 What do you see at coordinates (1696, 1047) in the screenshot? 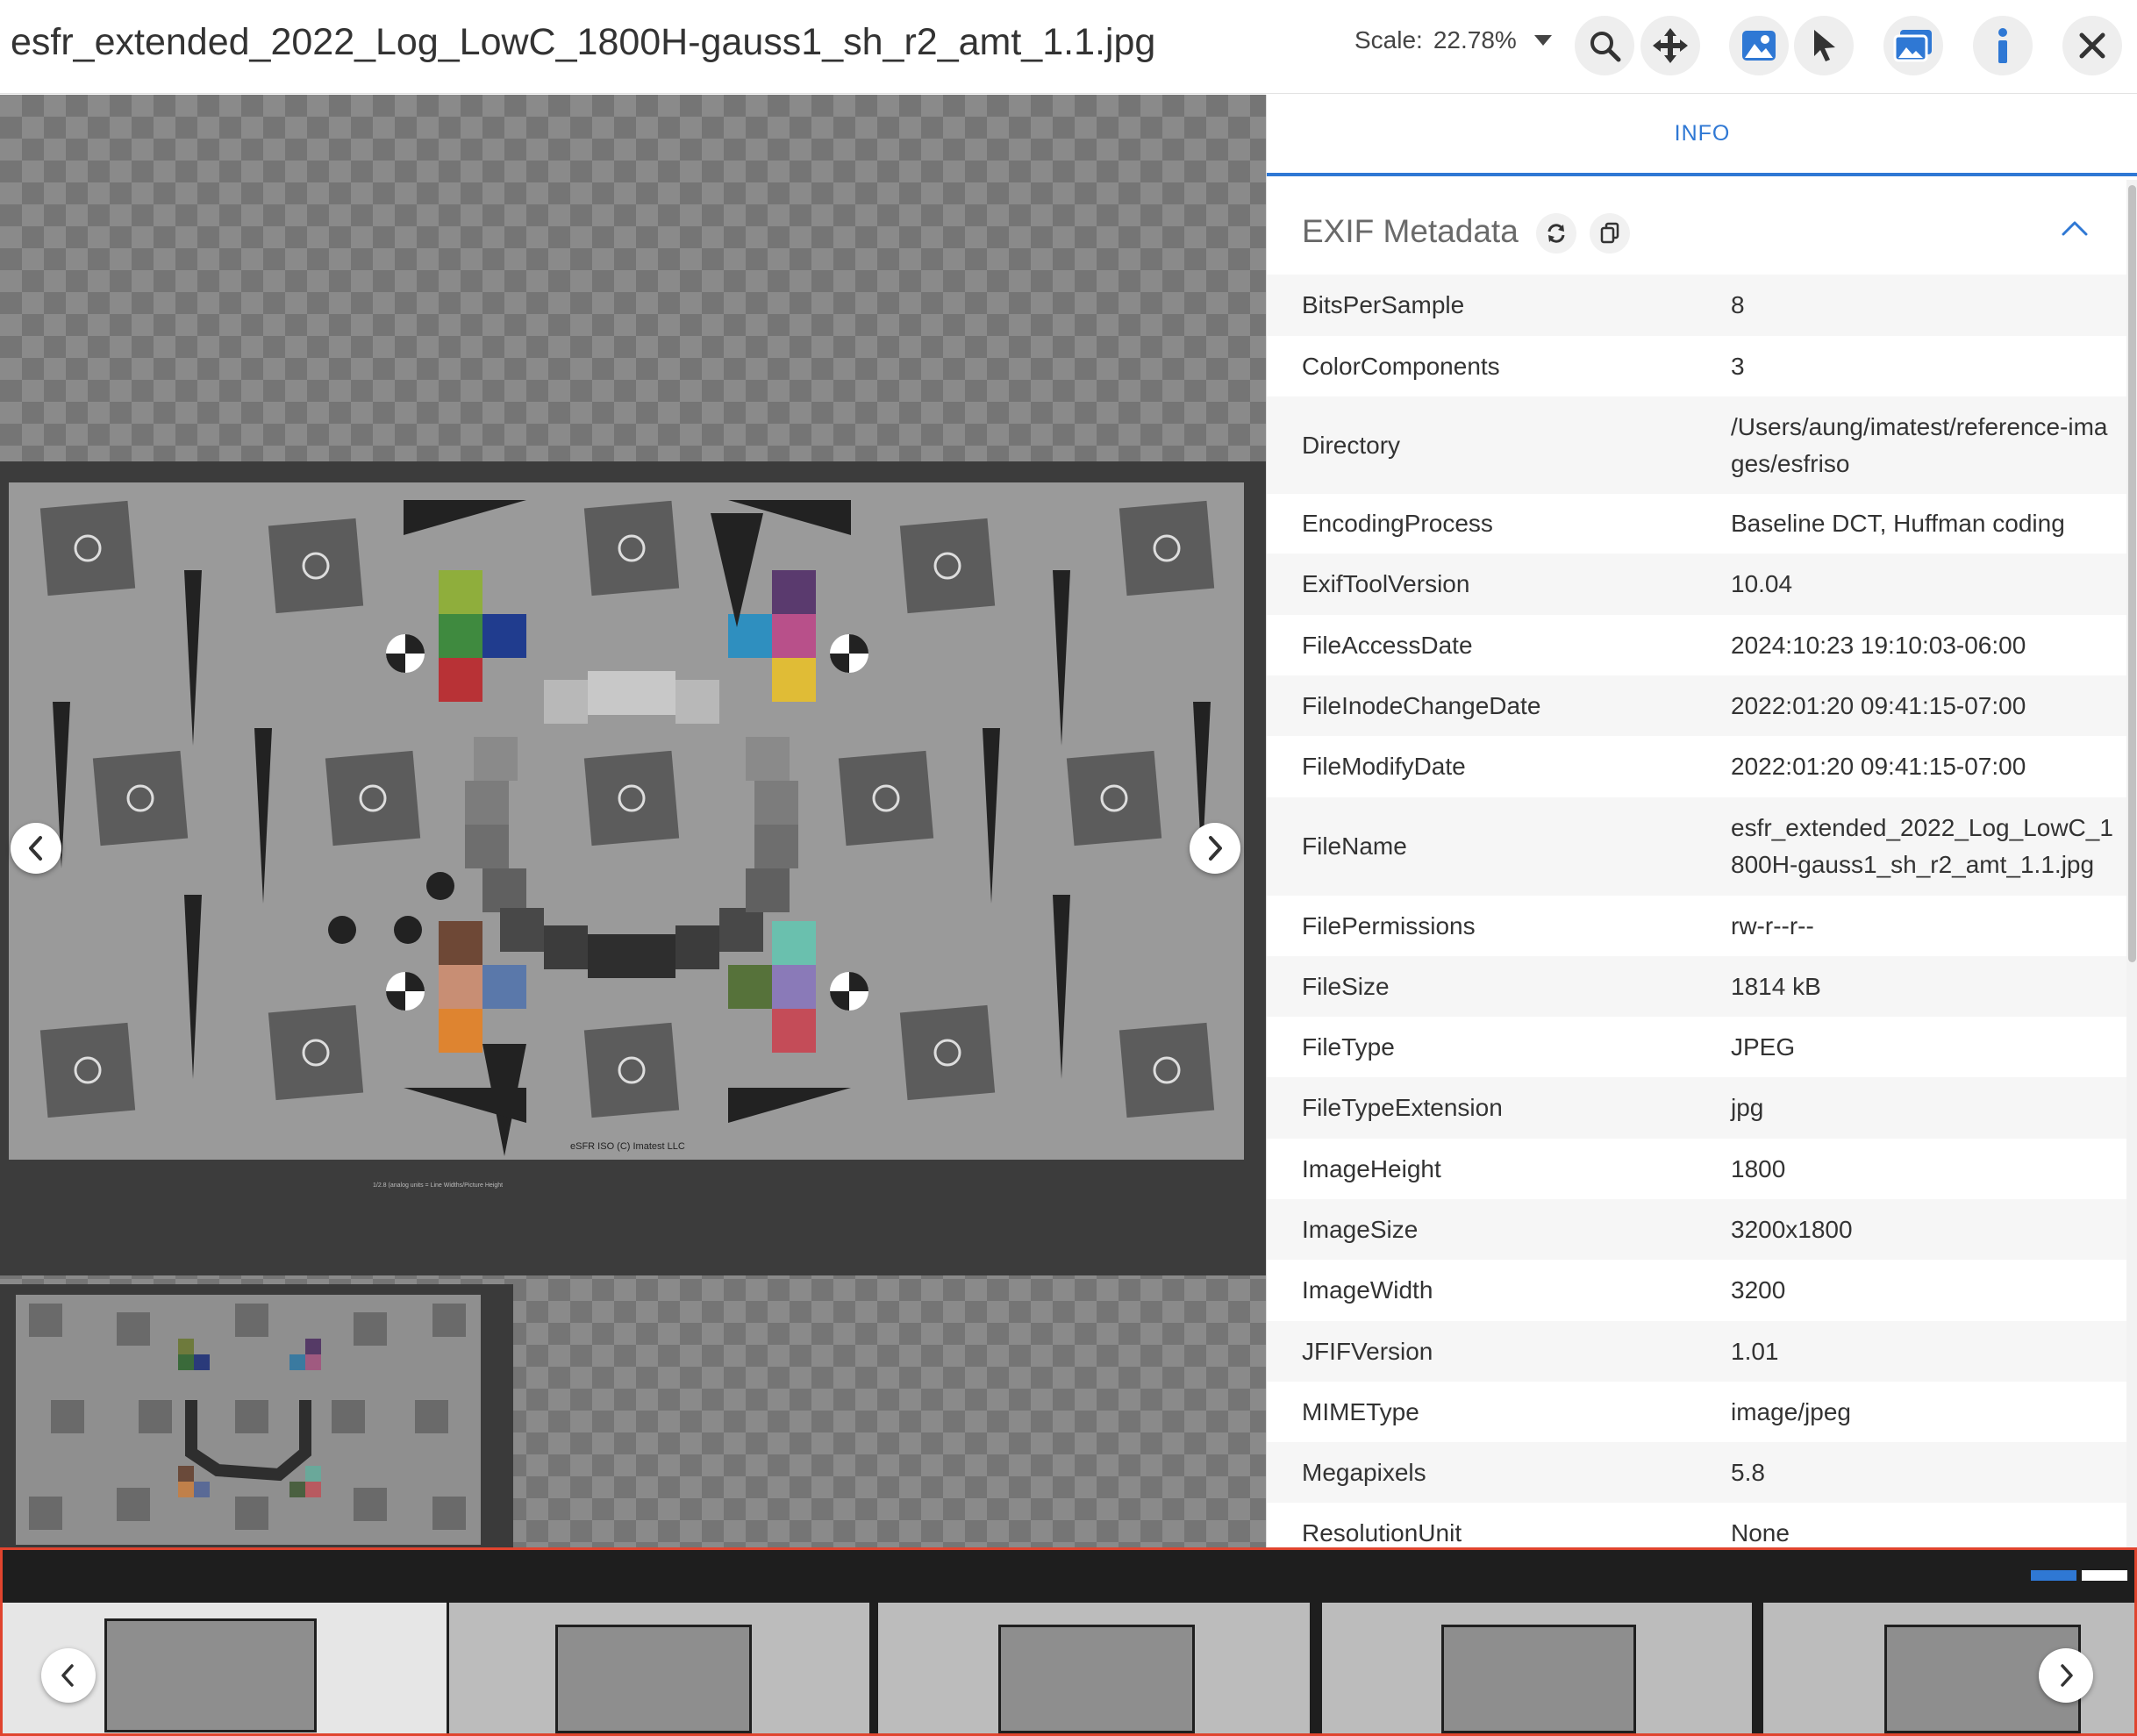
I see `table-row: FileType JPEG` at bounding box center [1696, 1047].